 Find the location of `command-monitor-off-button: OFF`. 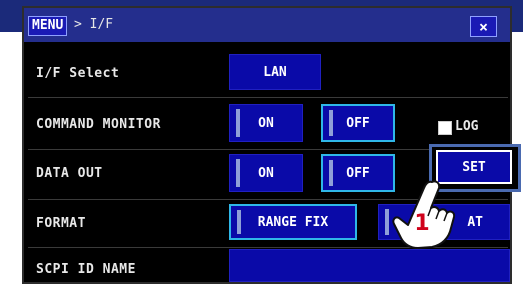

command-monitor-off-button: OFF is located at coordinates (358, 123).